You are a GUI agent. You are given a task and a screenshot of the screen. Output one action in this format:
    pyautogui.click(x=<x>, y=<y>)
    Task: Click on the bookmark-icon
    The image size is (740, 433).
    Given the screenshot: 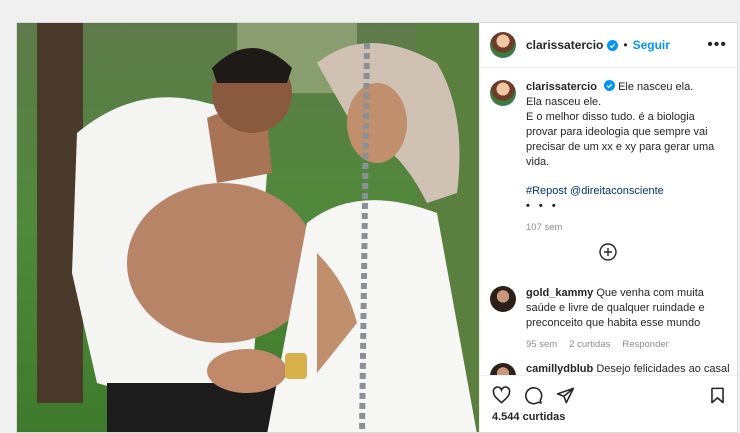 What is the action you would take?
    pyautogui.click(x=717, y=395)
    